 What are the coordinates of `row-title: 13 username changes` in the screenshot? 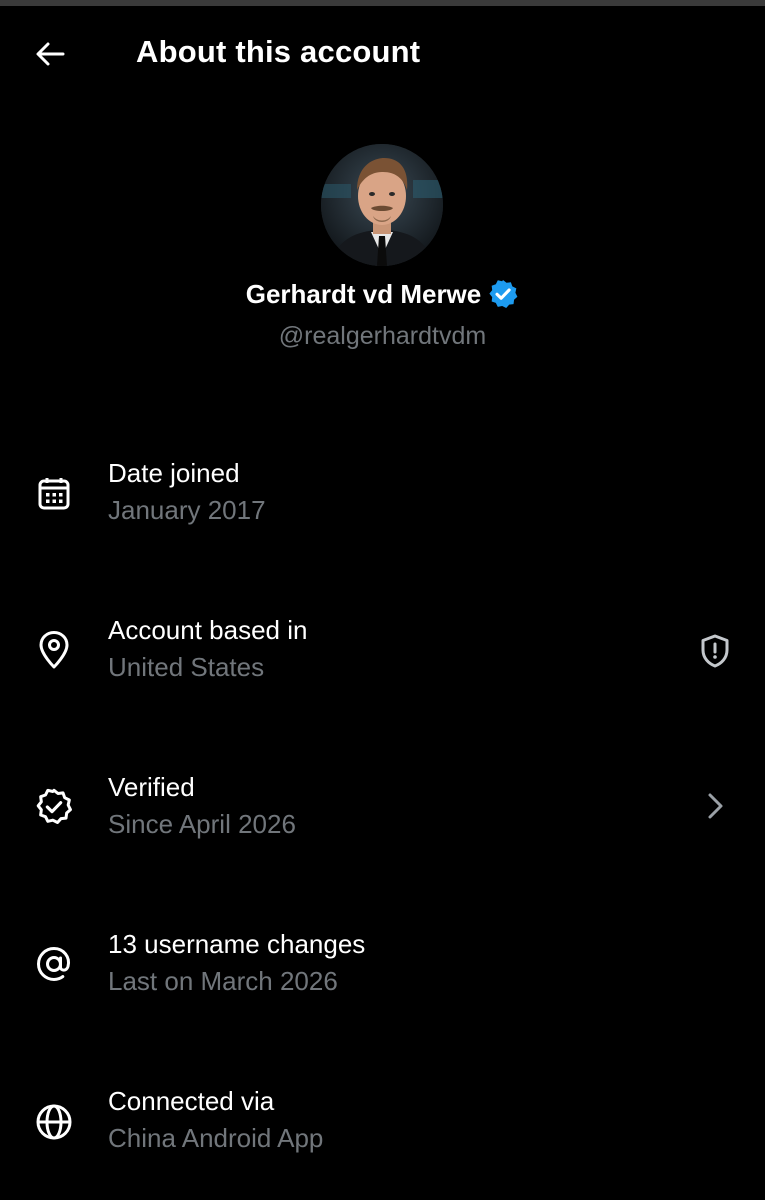 It's located at (237, 944).